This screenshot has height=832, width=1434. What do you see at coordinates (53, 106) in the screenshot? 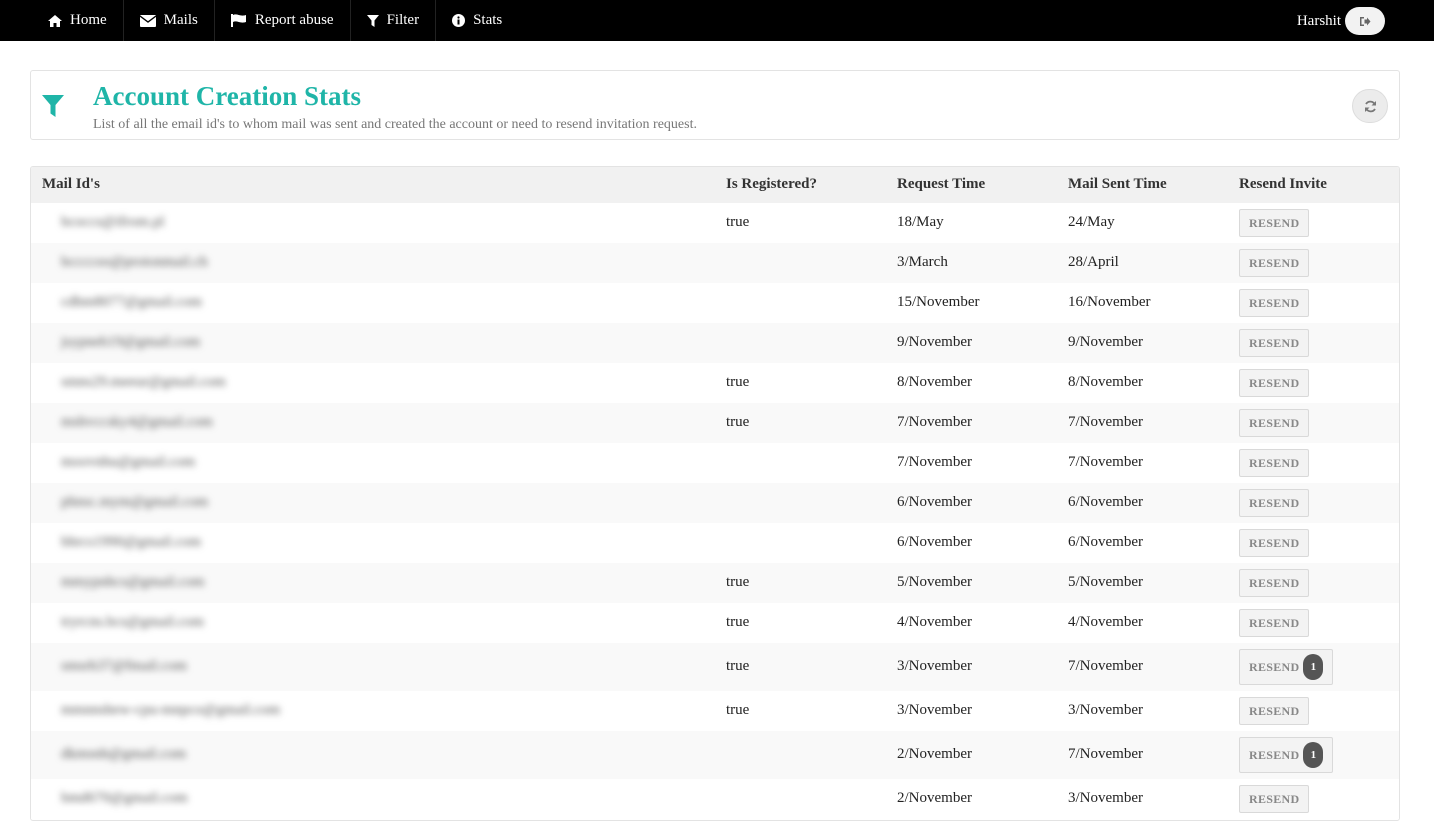
I see `filter-icon` at bounding box center [53, 106].